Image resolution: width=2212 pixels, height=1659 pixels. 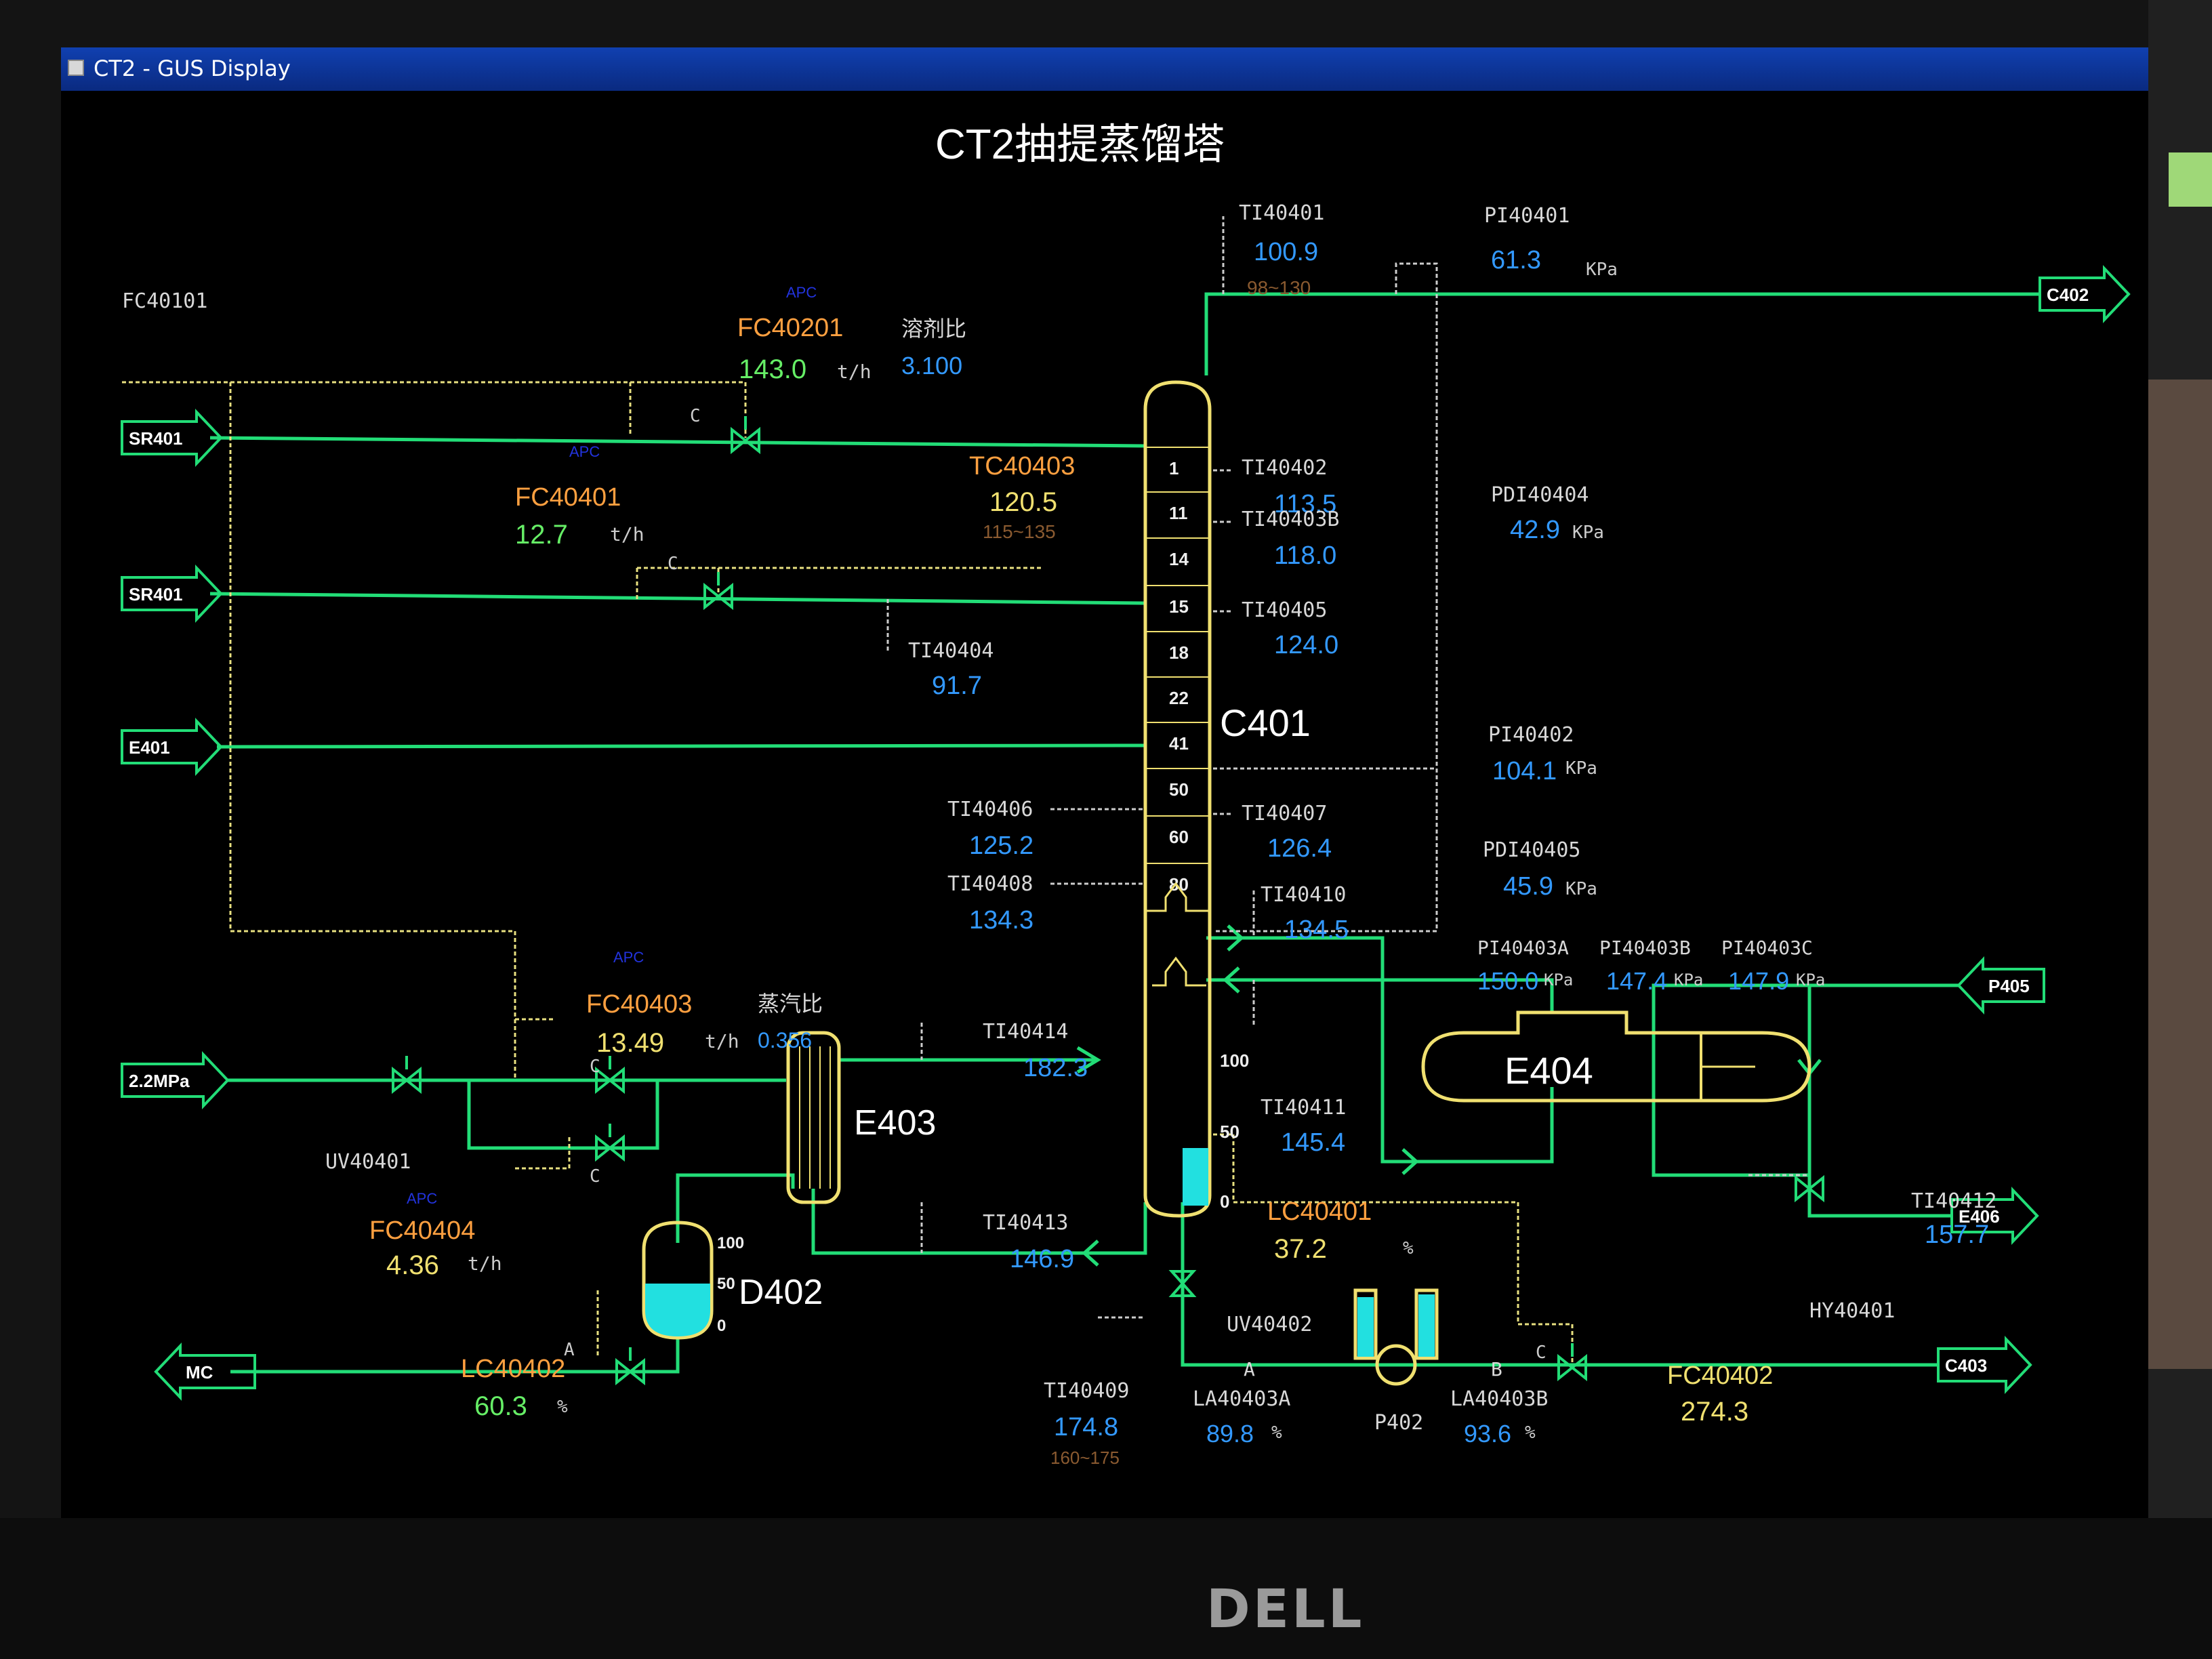 What do you see at coordinates (610, 1143) in the screenshot?
I see `valve-fc40404` at bounding box center [610, 1143].